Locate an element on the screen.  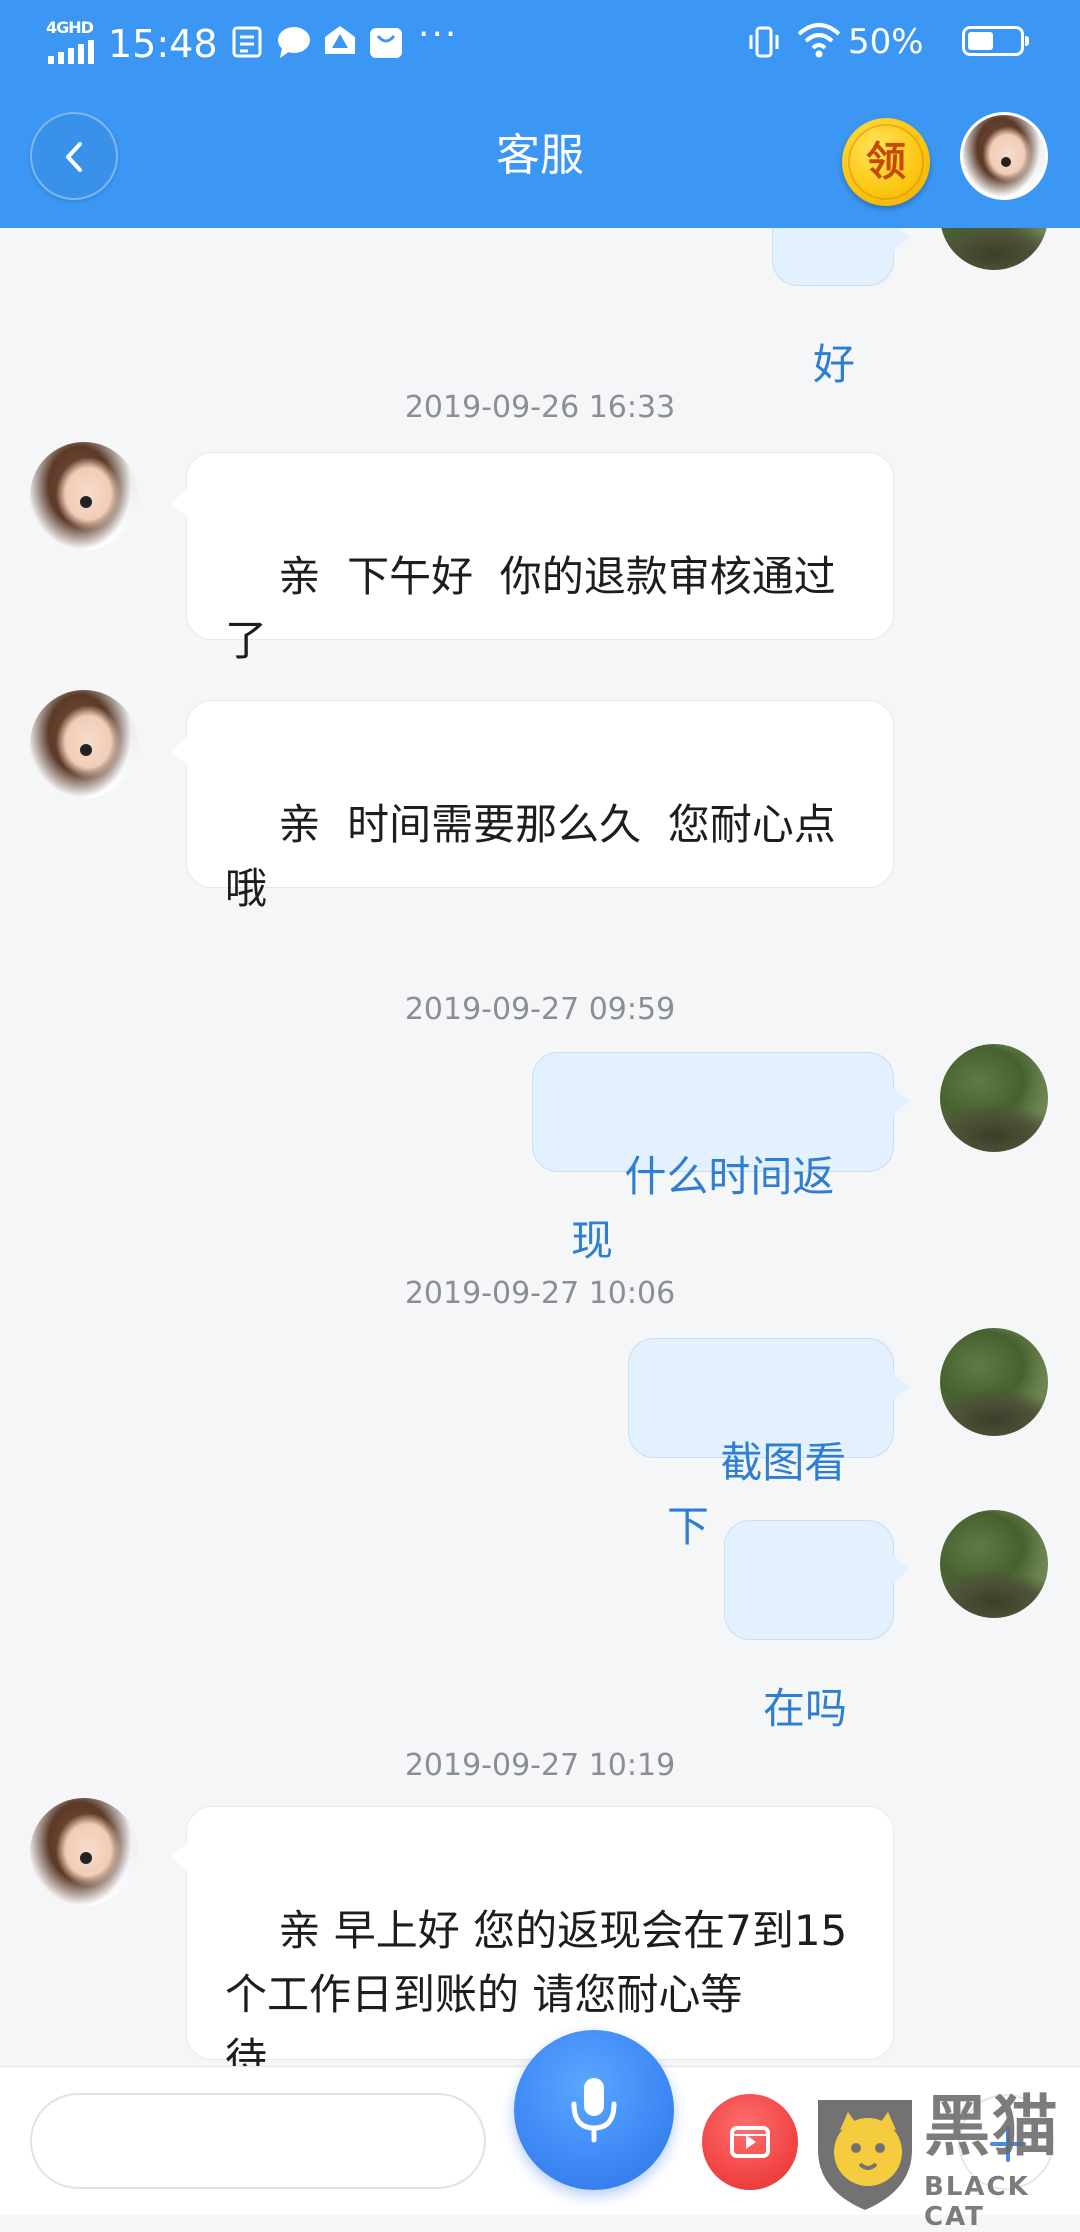
message-bubble-agent: 亲 早上好 您的返现会在7到15 个工作日到账的 请您耐心等 待 is located at coordinates (532, 1936).